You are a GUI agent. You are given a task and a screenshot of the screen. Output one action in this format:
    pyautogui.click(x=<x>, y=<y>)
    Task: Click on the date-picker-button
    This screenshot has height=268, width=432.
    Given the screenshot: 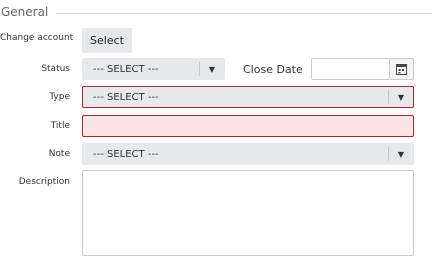 What is the action you would take?
    pyautogui.click(x=402, y=69)
    